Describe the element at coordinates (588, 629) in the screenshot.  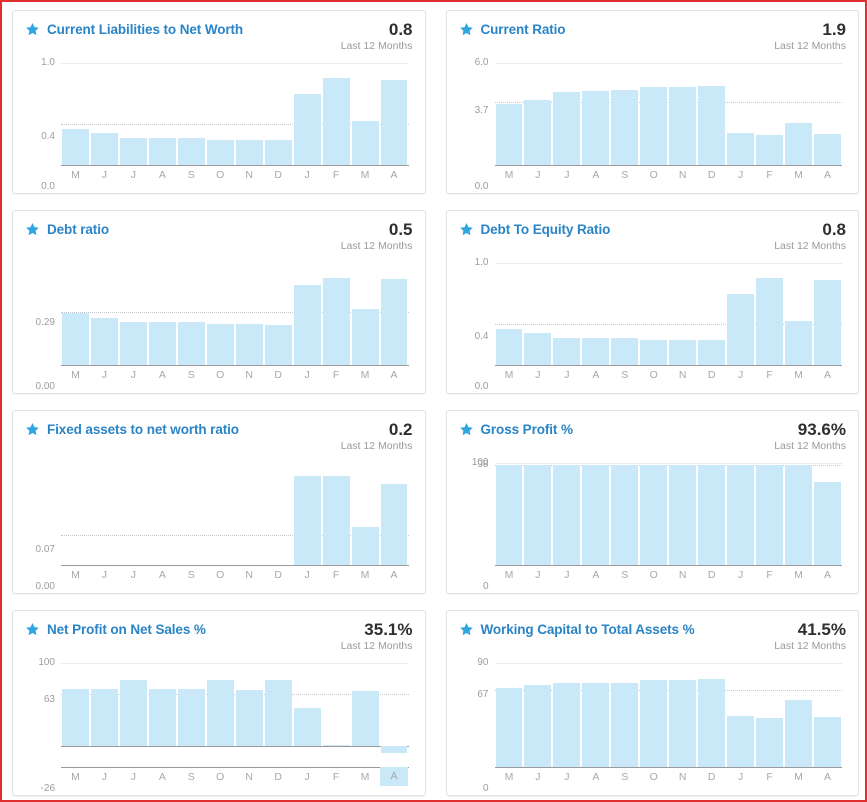
I see `card-title: Working Capital to Total Assets %` at that location.